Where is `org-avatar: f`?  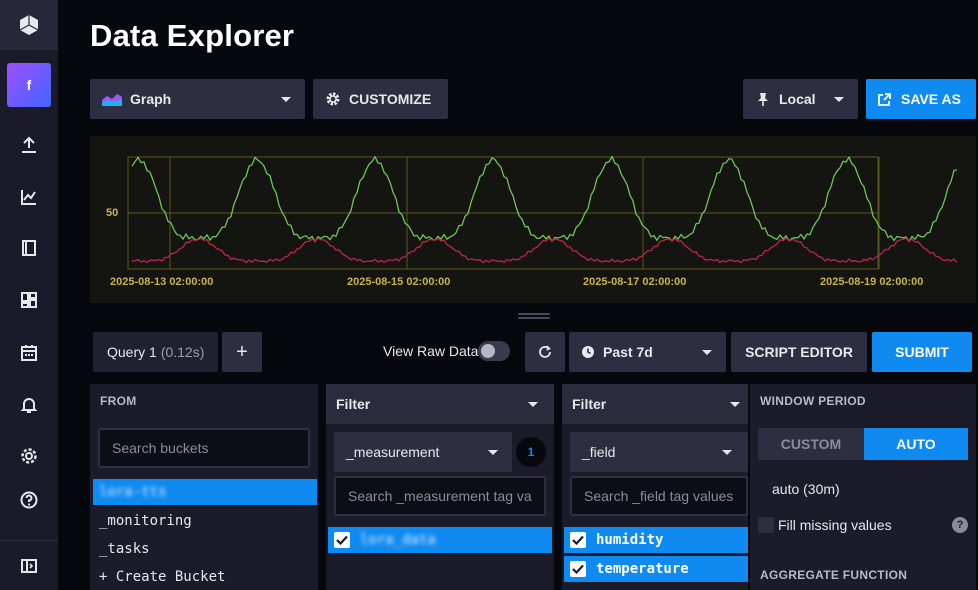 org-avatar: f is located at coordinates (29, 85).